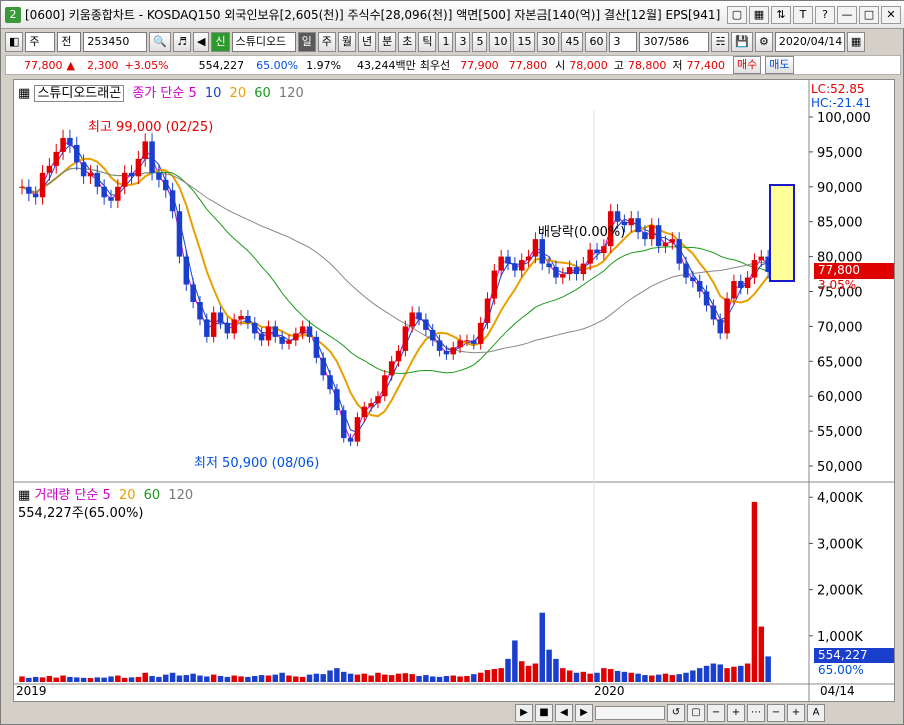 The height and width of the screenshot is (725, 904). What do you see at coordinates (716, 713) in the screenshot?
I see `zoom-out-icon: −` at bounding box center [716, 713].